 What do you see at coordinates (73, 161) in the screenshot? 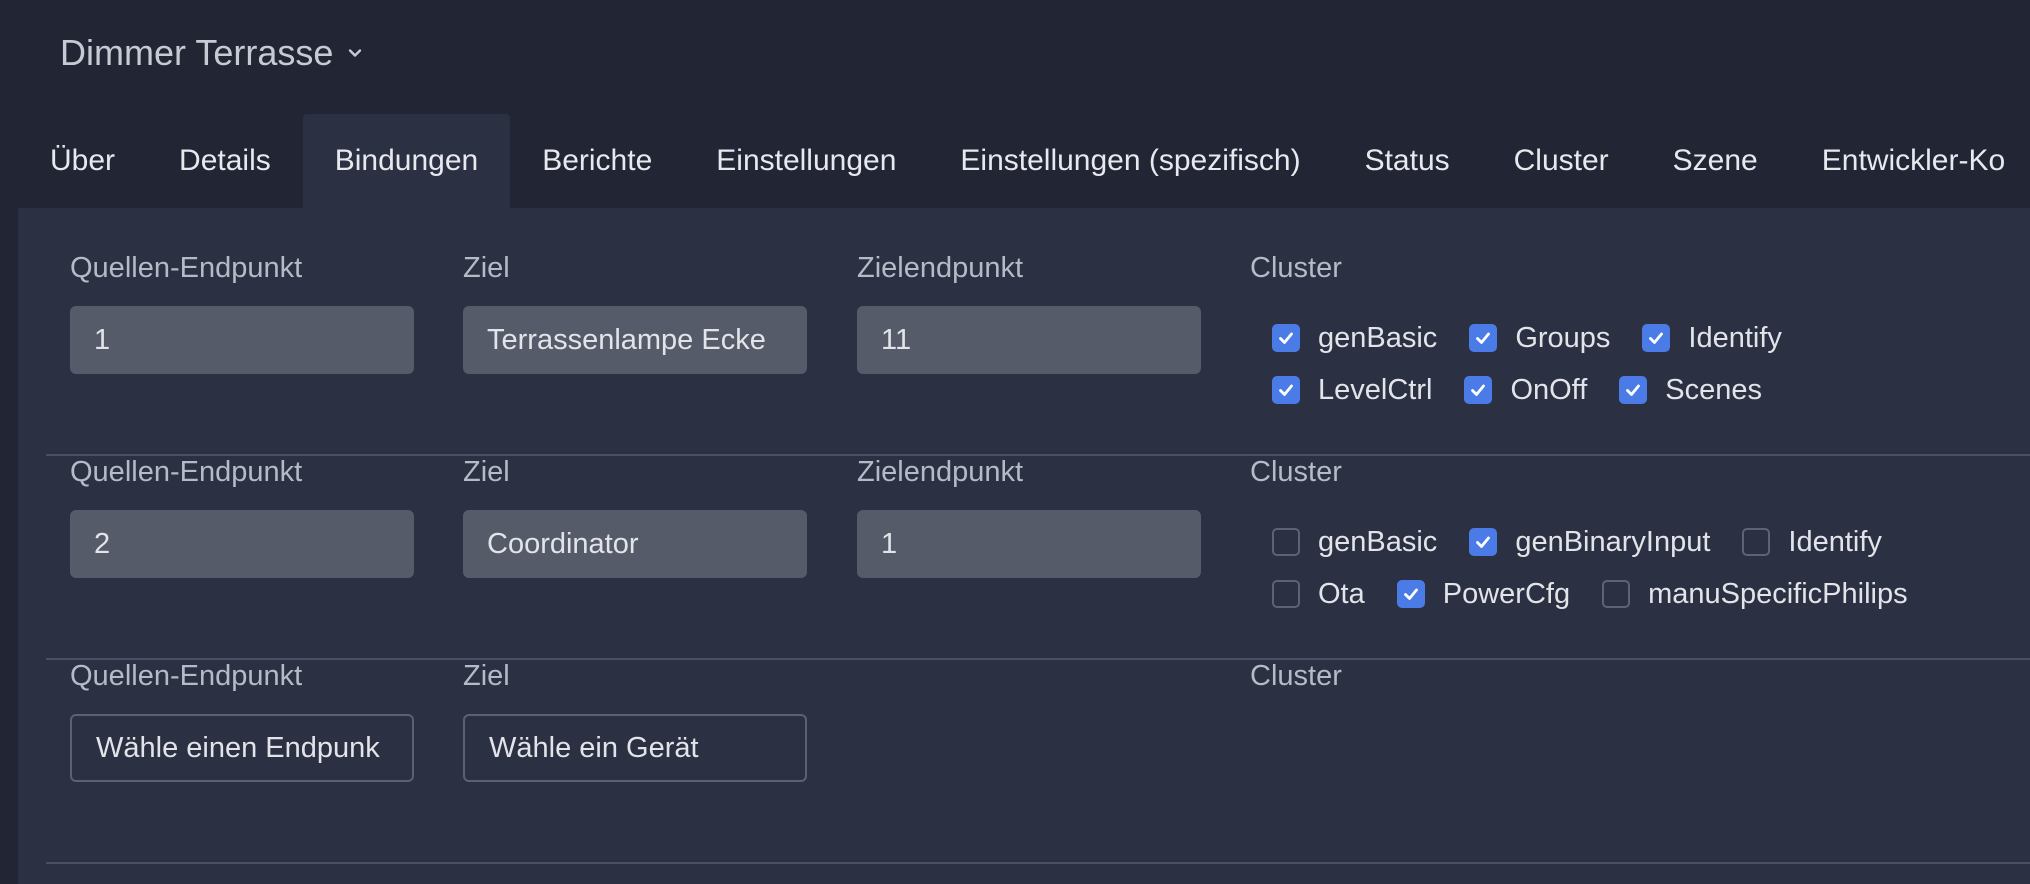
I see `tab-about: Über` at bounding box center [73, 161].